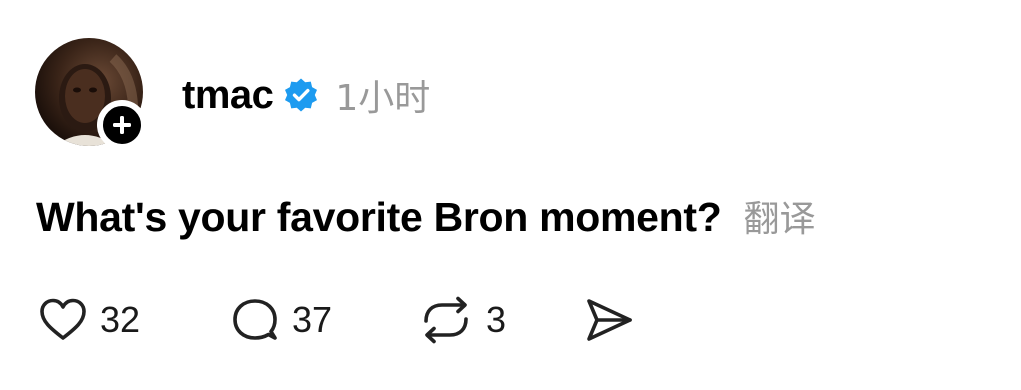 This screenshot has height=390, width=1021. Describe the element at coordinates (379, 217) in the screenshot. I see `post-text: What's your favorite Bron moment?` at that location.